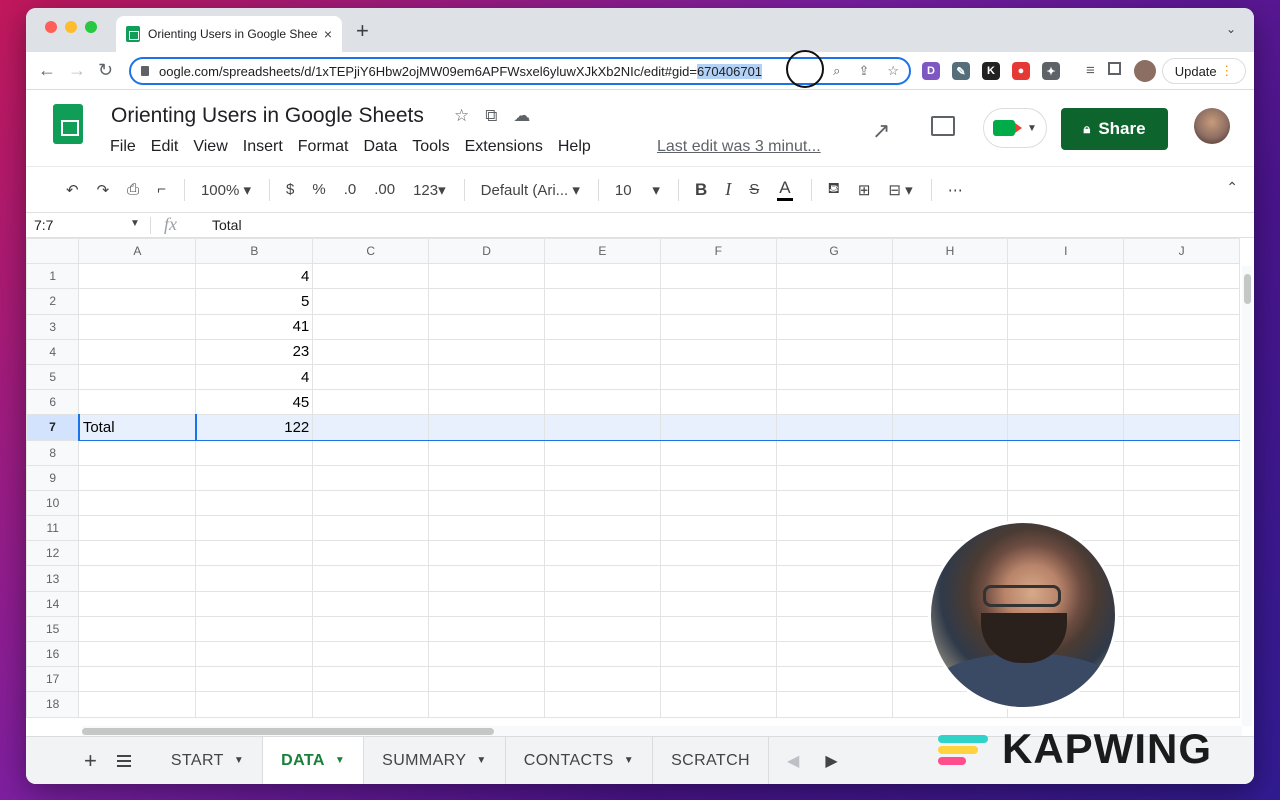  I want to click on sheet-tab-summary: SUMMARY ▼, so click(435, 760).